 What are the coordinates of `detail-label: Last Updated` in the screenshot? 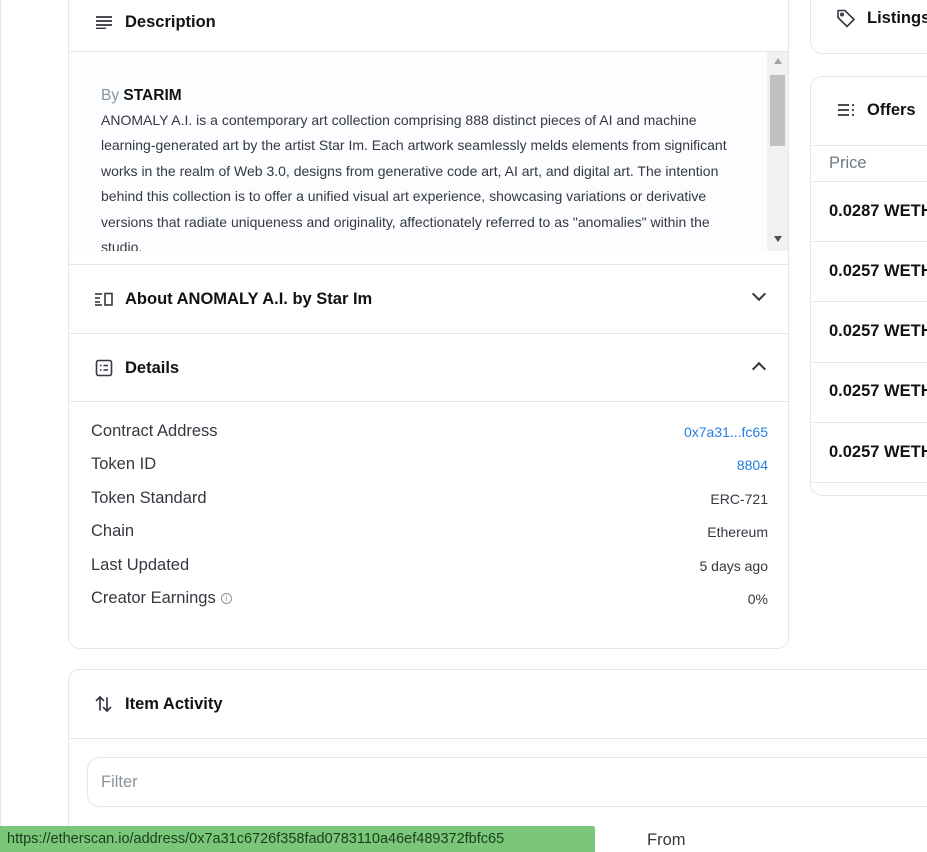 It's located at (140, 565).